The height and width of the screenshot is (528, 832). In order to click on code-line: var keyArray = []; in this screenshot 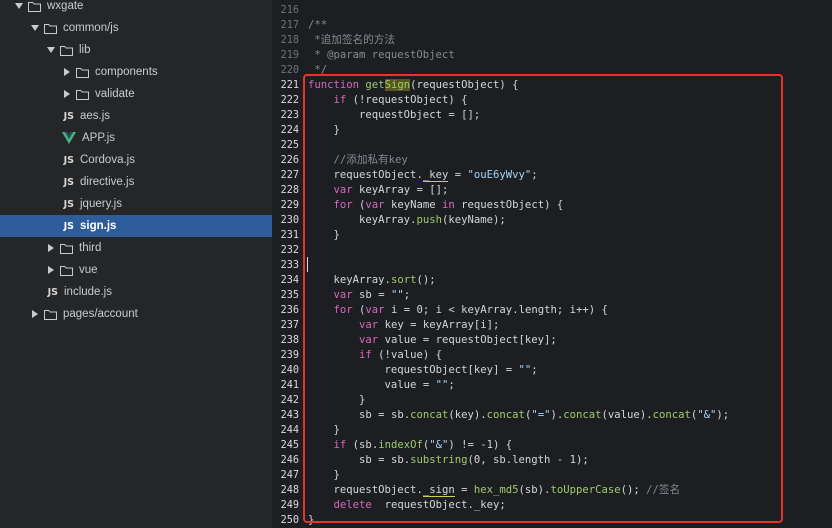, I will do `click(378, 190)`.